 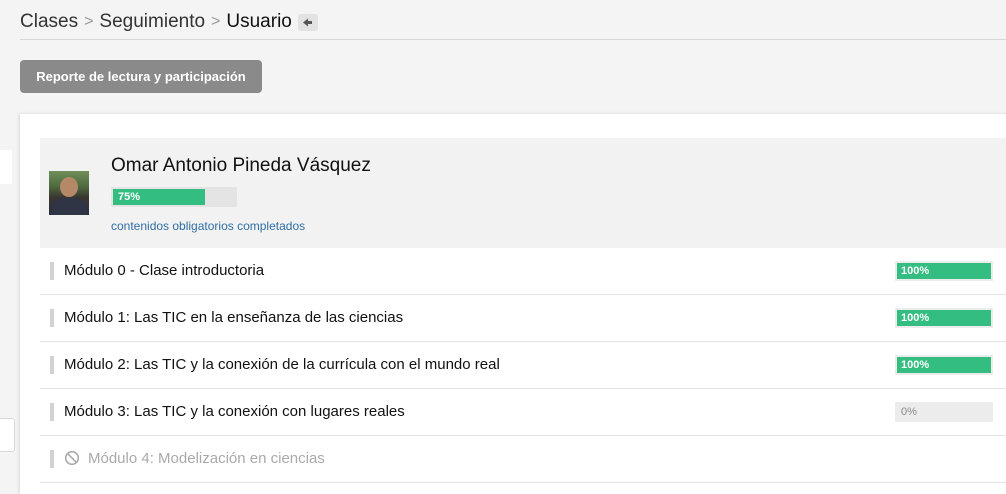 I want to click on breadcrumb-current: Usuario, so click(x=259, y=21).